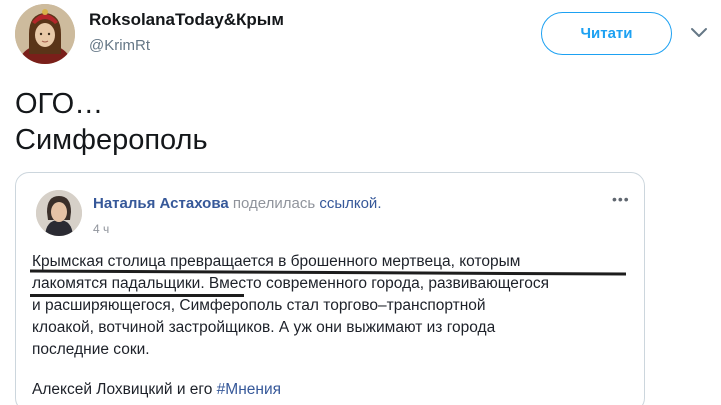  Describe the element at coordinates (119, 45) in the screenshot. I see `user-handle: @KrimRt` at that location.